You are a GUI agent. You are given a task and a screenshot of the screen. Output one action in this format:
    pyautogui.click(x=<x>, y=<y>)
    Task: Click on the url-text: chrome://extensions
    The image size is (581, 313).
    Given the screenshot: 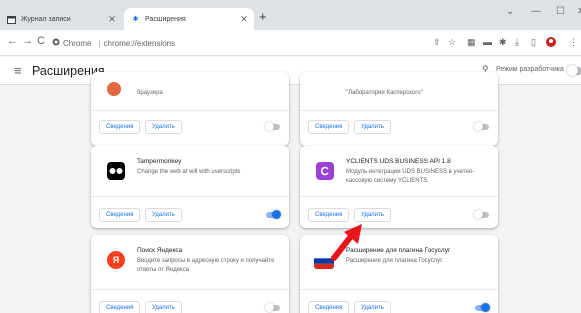 What is the action you would take?
    pyautogui.click(x=139, y=43)
    